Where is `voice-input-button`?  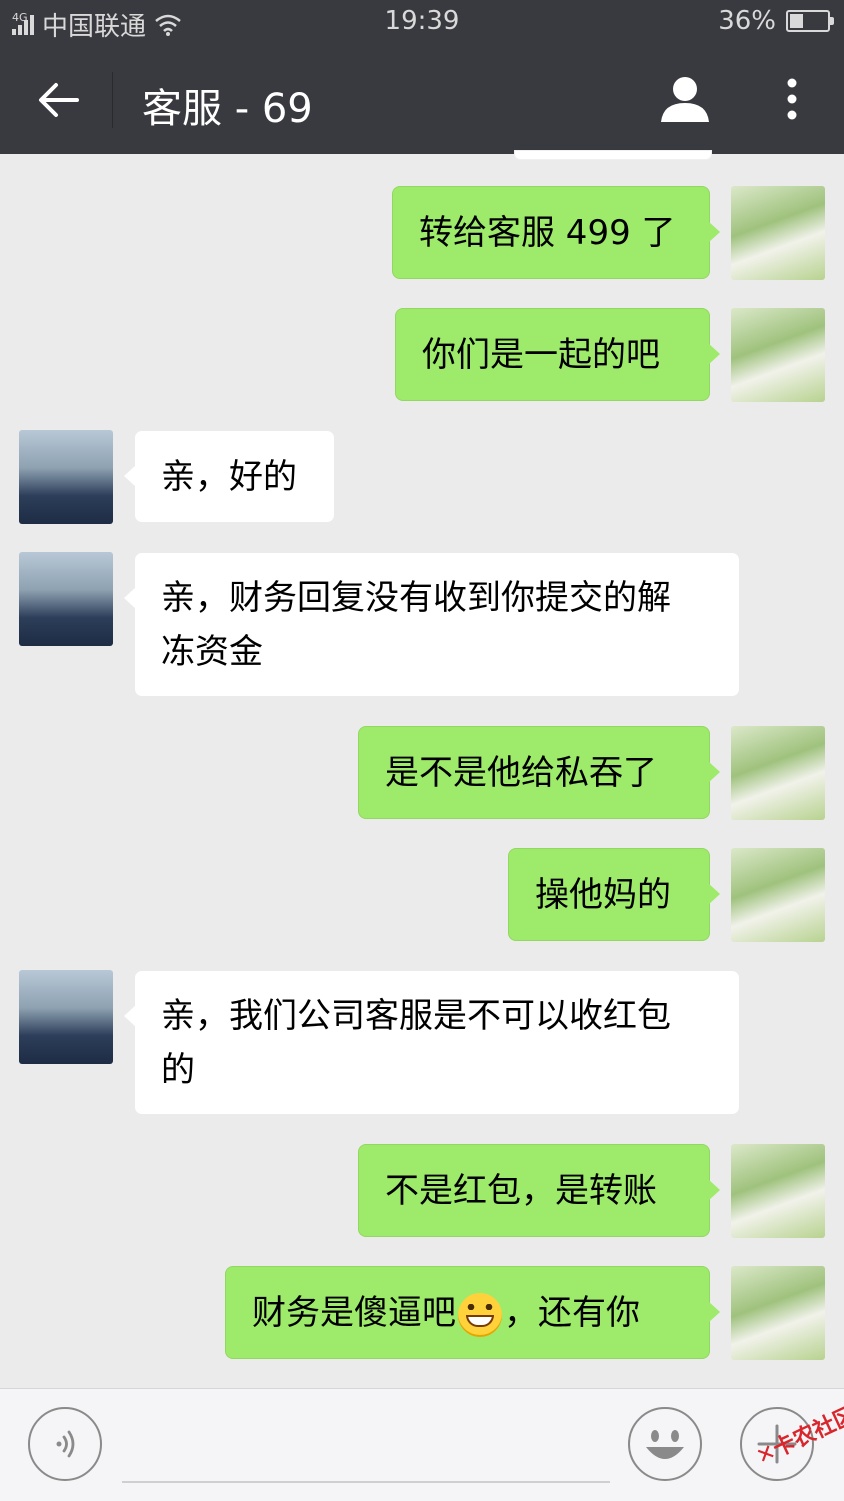 voice-input-button is located at coordinates (65, 1444).